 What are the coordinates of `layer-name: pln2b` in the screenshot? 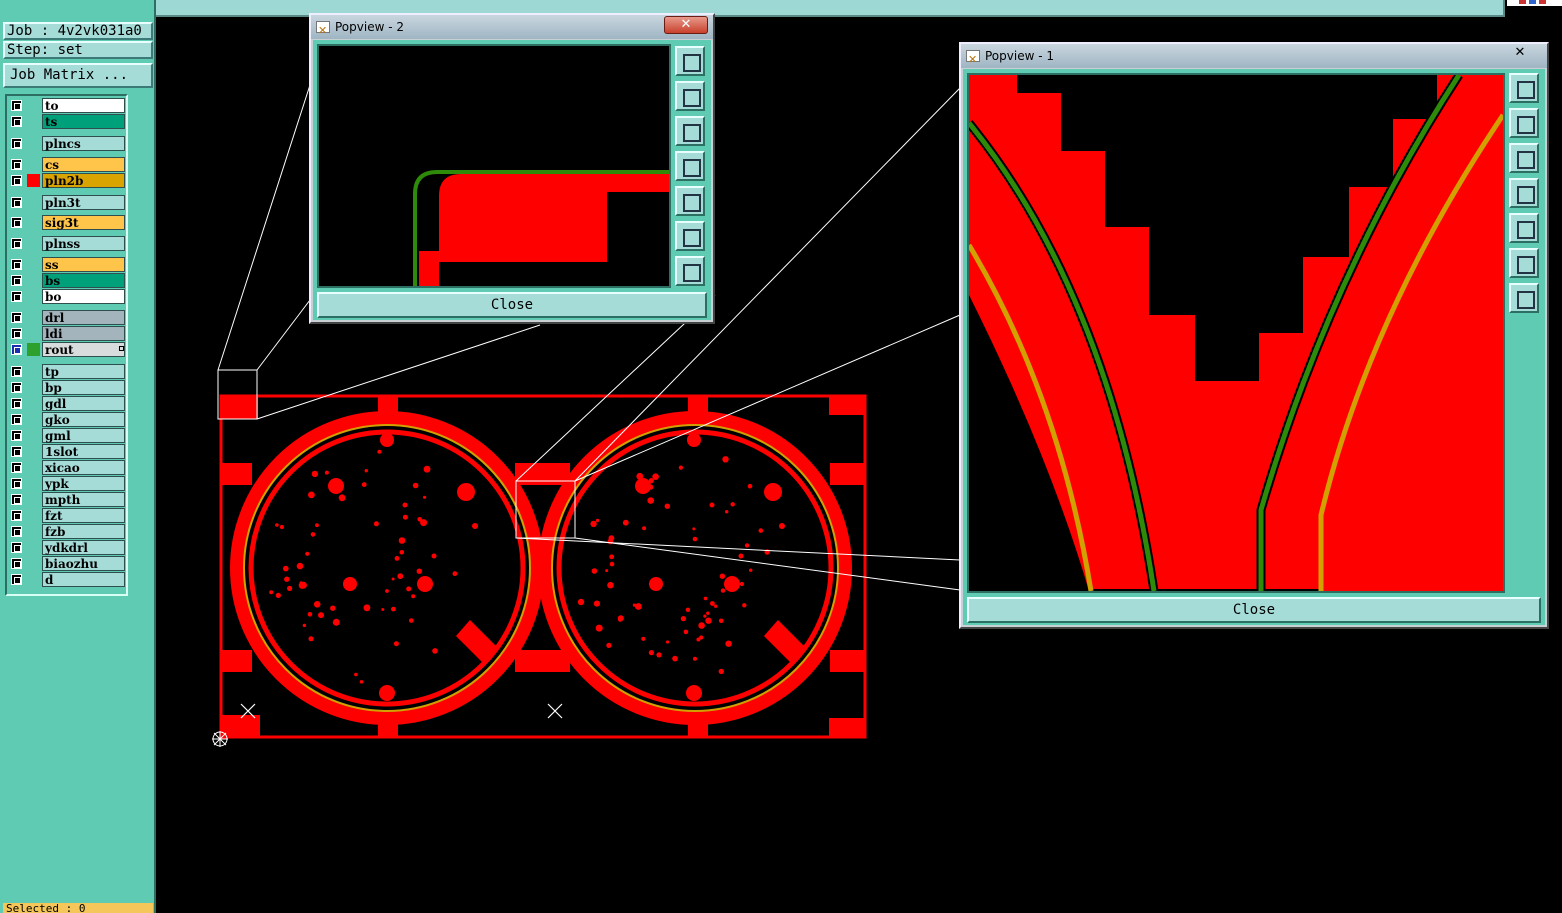 It's located at (83, 180).